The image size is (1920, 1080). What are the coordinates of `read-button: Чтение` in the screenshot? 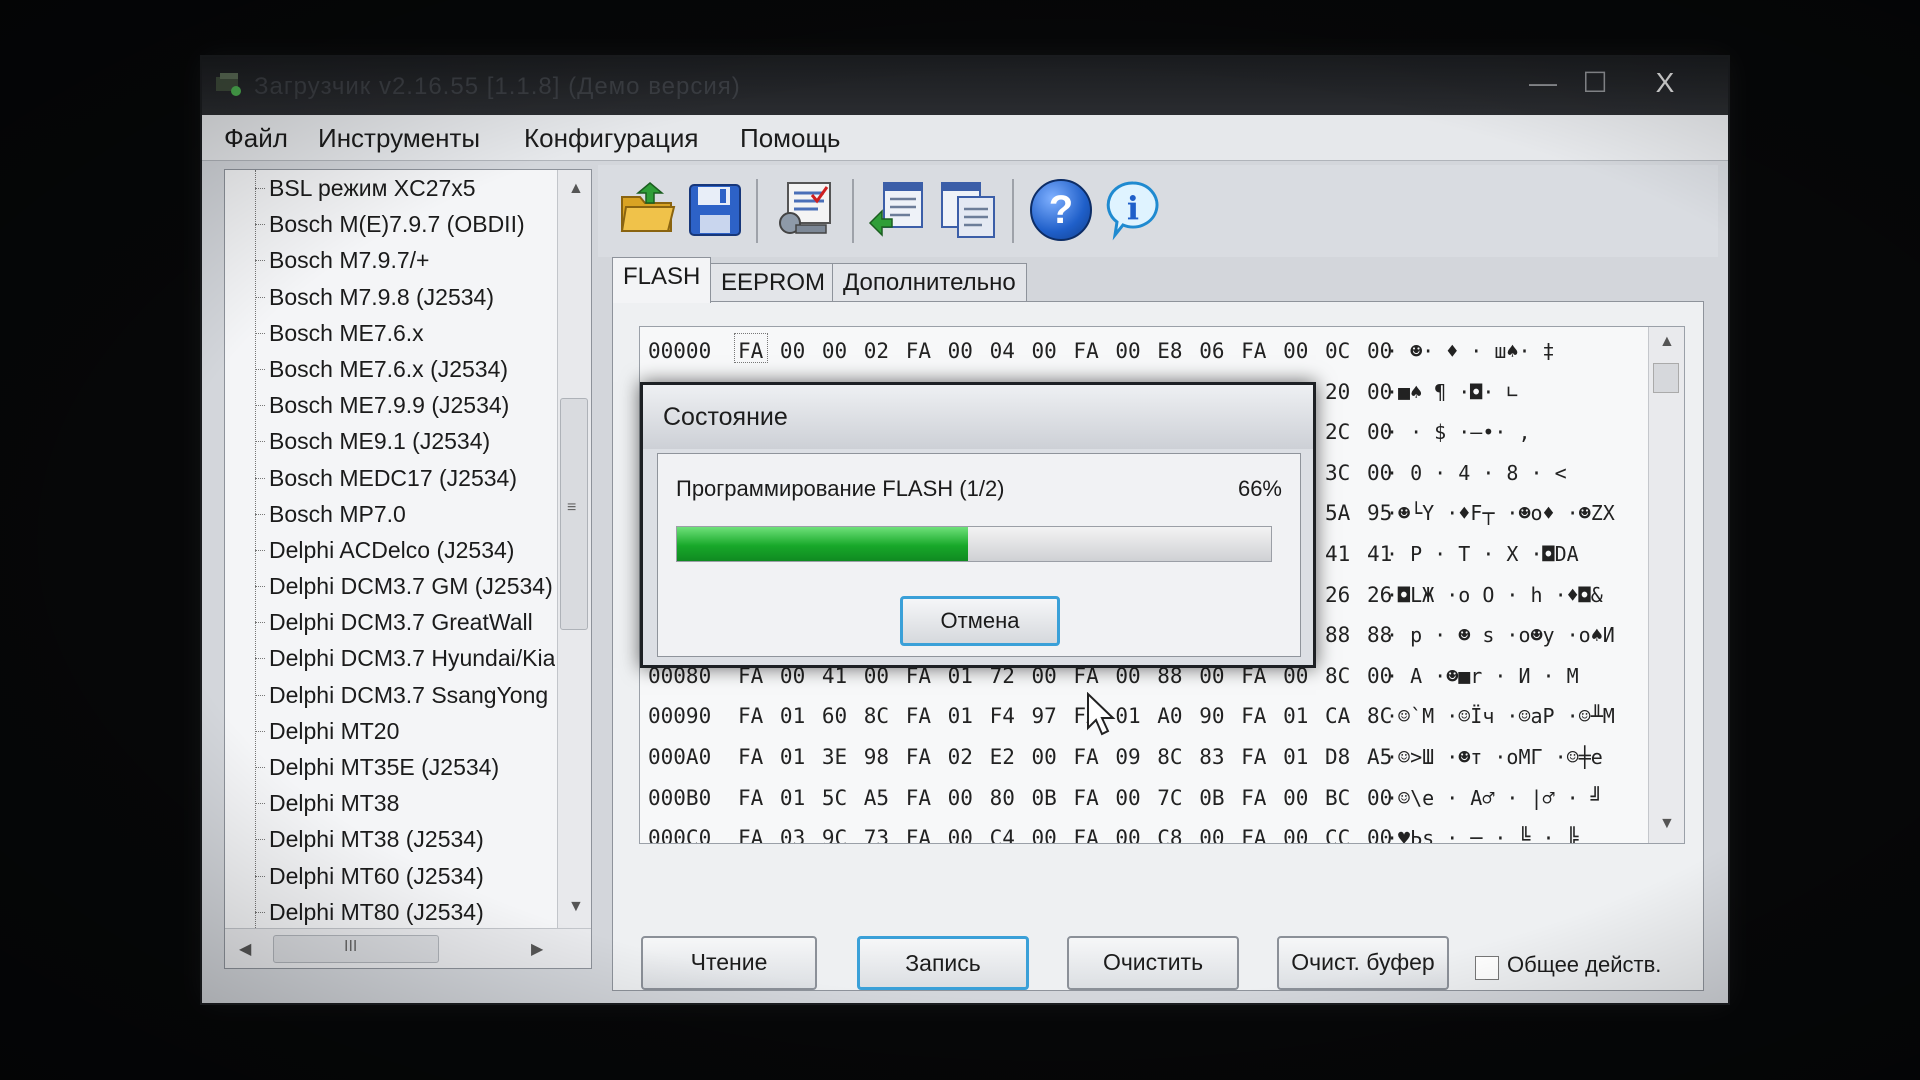 It's located at (729, 963).